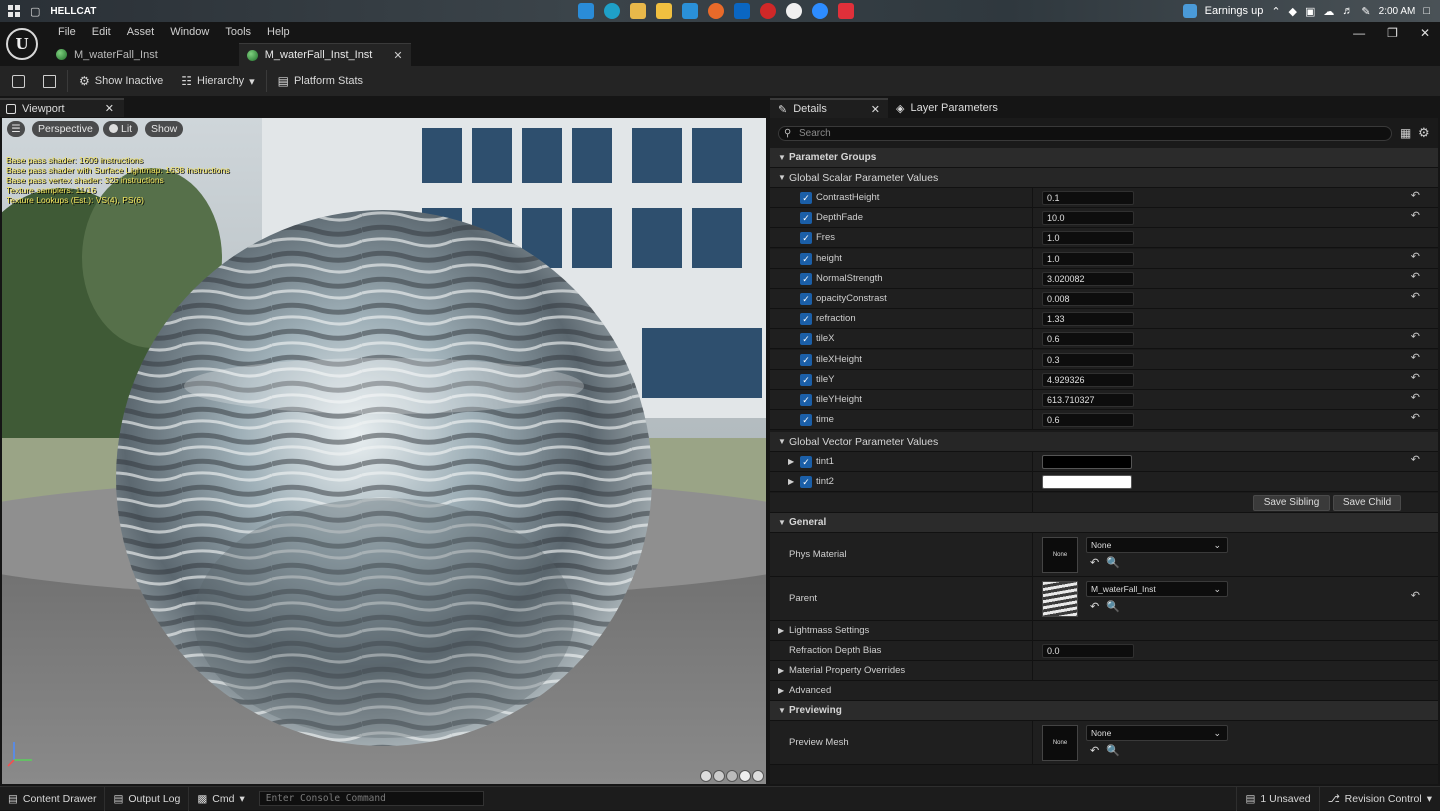  What do you see at coordinates (638, 11) in the screenshot?
I see `file-explorer-icon` at bounding box center [638, 11].